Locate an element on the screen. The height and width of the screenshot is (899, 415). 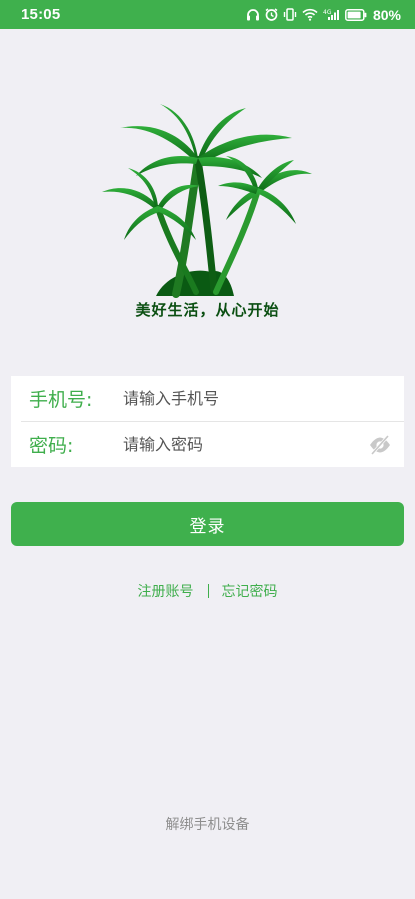
eye-off-icon is located at coordinates (380, 445).